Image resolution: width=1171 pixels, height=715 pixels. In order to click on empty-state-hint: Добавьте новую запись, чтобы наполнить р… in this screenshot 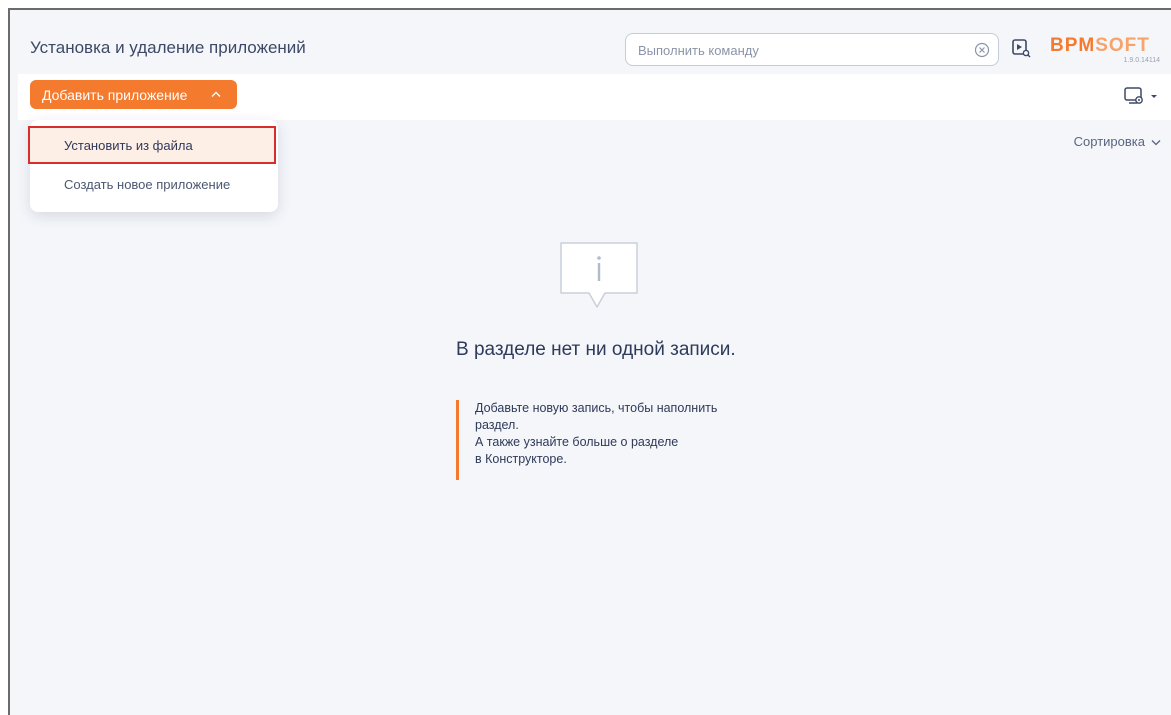, I will do `click(616, 440)`.